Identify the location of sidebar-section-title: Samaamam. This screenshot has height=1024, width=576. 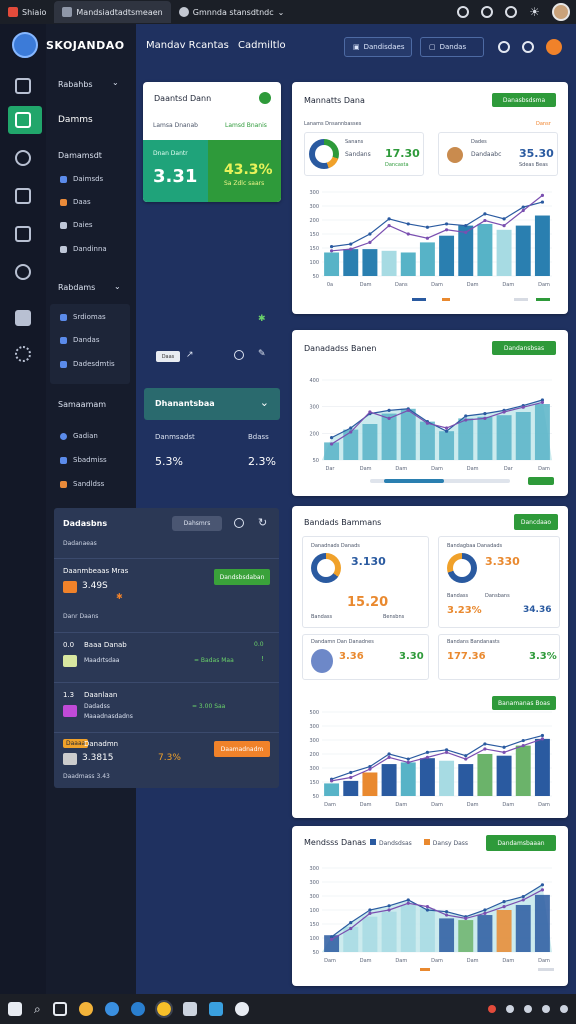
(82, 404).